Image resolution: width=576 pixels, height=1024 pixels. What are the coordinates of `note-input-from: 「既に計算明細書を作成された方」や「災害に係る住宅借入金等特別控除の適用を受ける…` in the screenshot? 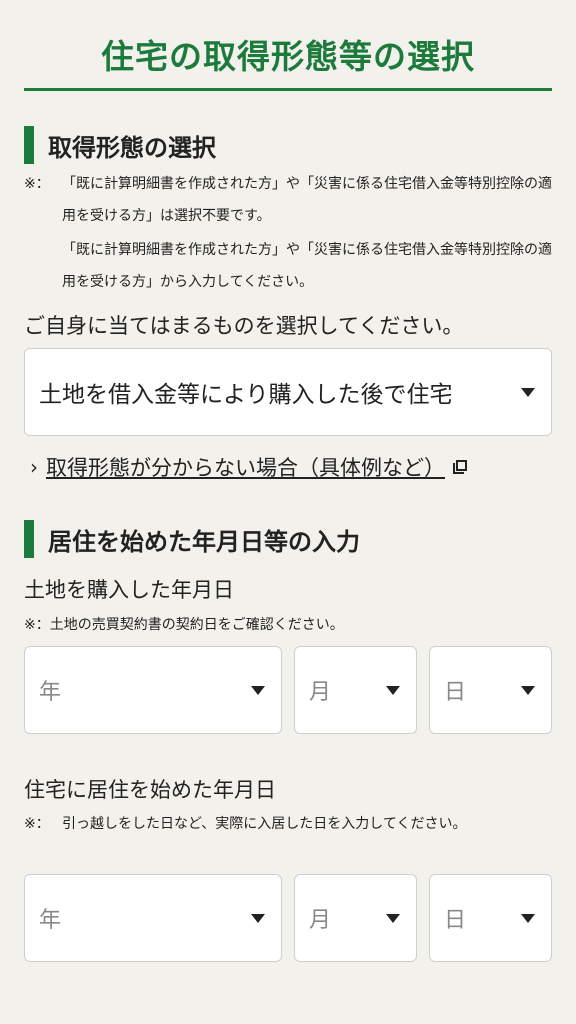 It's located at (307, 266).